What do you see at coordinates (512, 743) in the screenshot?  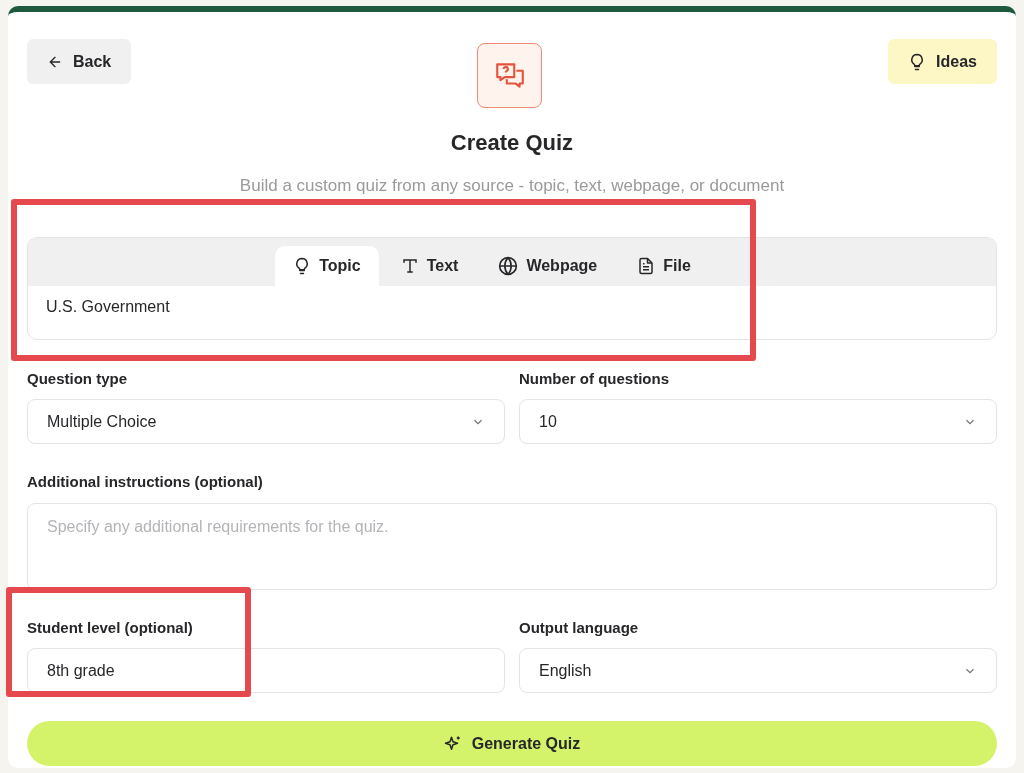 I see `generate-quiz-button: Generate Quiz` at bounding box center [512, 743].